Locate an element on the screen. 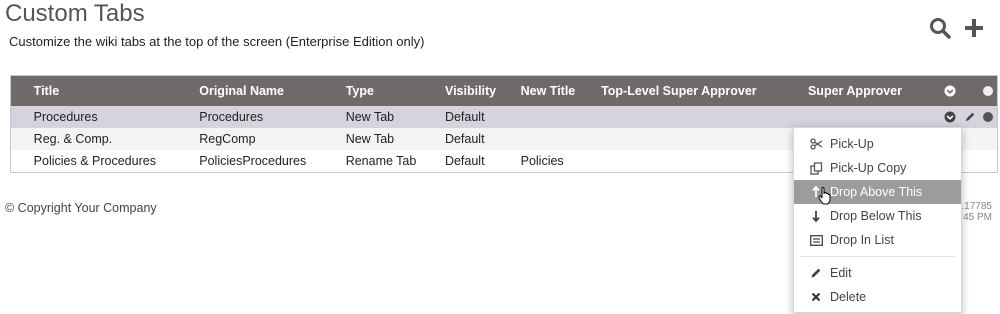 Image resolution: width=1000 pixels, height=314 pixels. cell-original-name: RegComp is located at coordinates (272, 139).